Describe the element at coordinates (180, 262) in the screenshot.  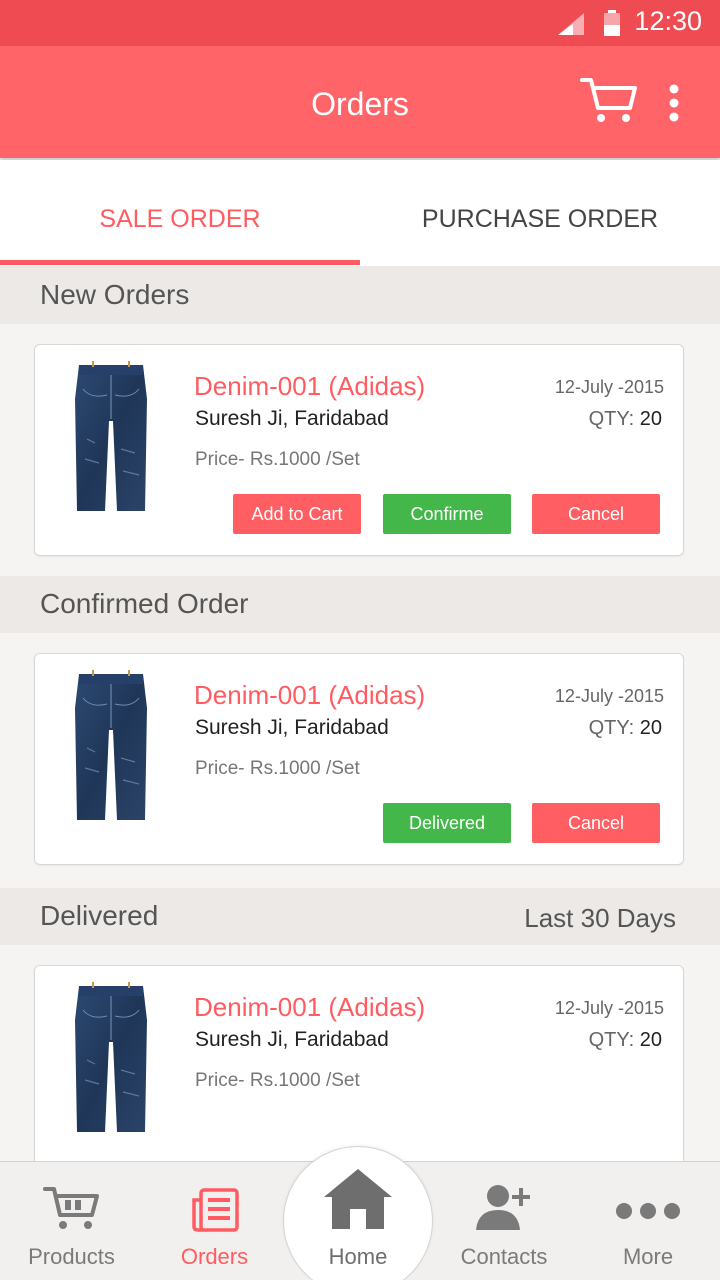
I see `tab-indicator` at that location.